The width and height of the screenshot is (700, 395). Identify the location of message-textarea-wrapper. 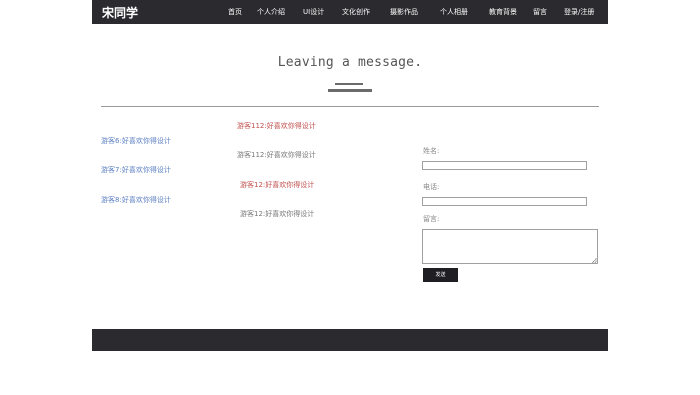
(510, 246).